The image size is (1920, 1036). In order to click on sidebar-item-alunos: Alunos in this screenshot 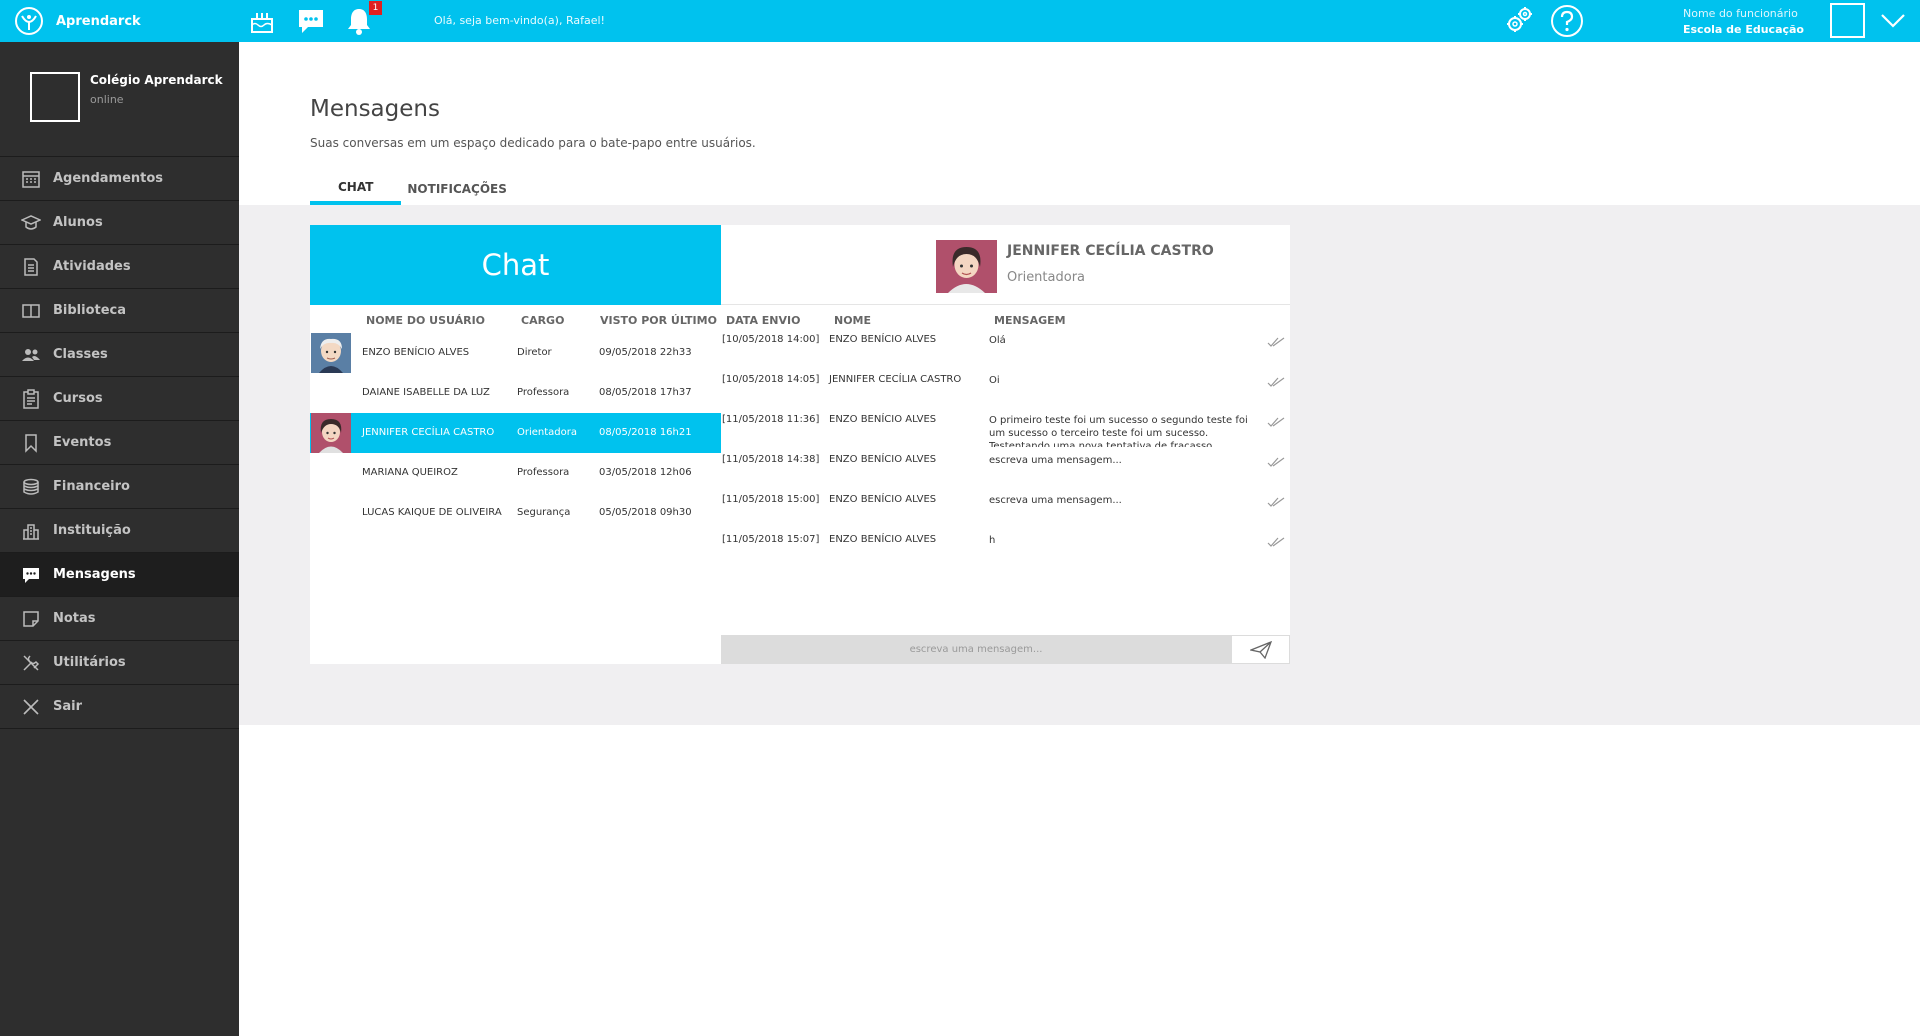, I will do `click(119, 223)`.